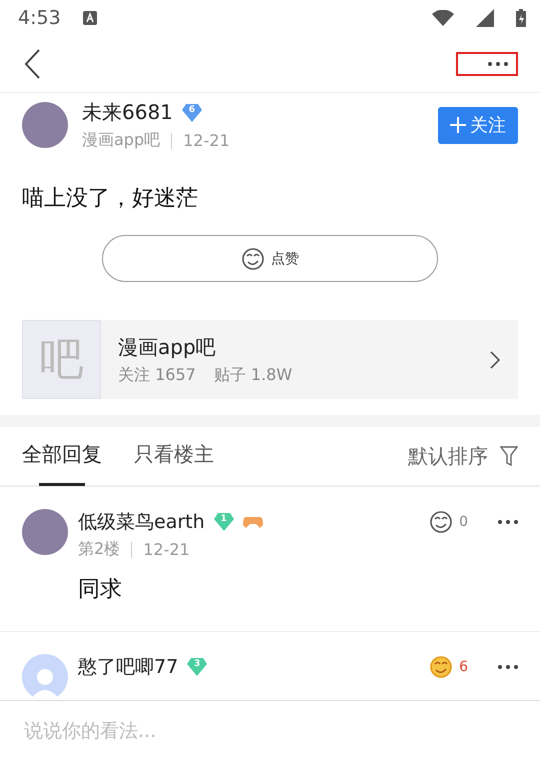 The image size is (540, 760). I want to click on chevron-right-icon, so click(495, 359).